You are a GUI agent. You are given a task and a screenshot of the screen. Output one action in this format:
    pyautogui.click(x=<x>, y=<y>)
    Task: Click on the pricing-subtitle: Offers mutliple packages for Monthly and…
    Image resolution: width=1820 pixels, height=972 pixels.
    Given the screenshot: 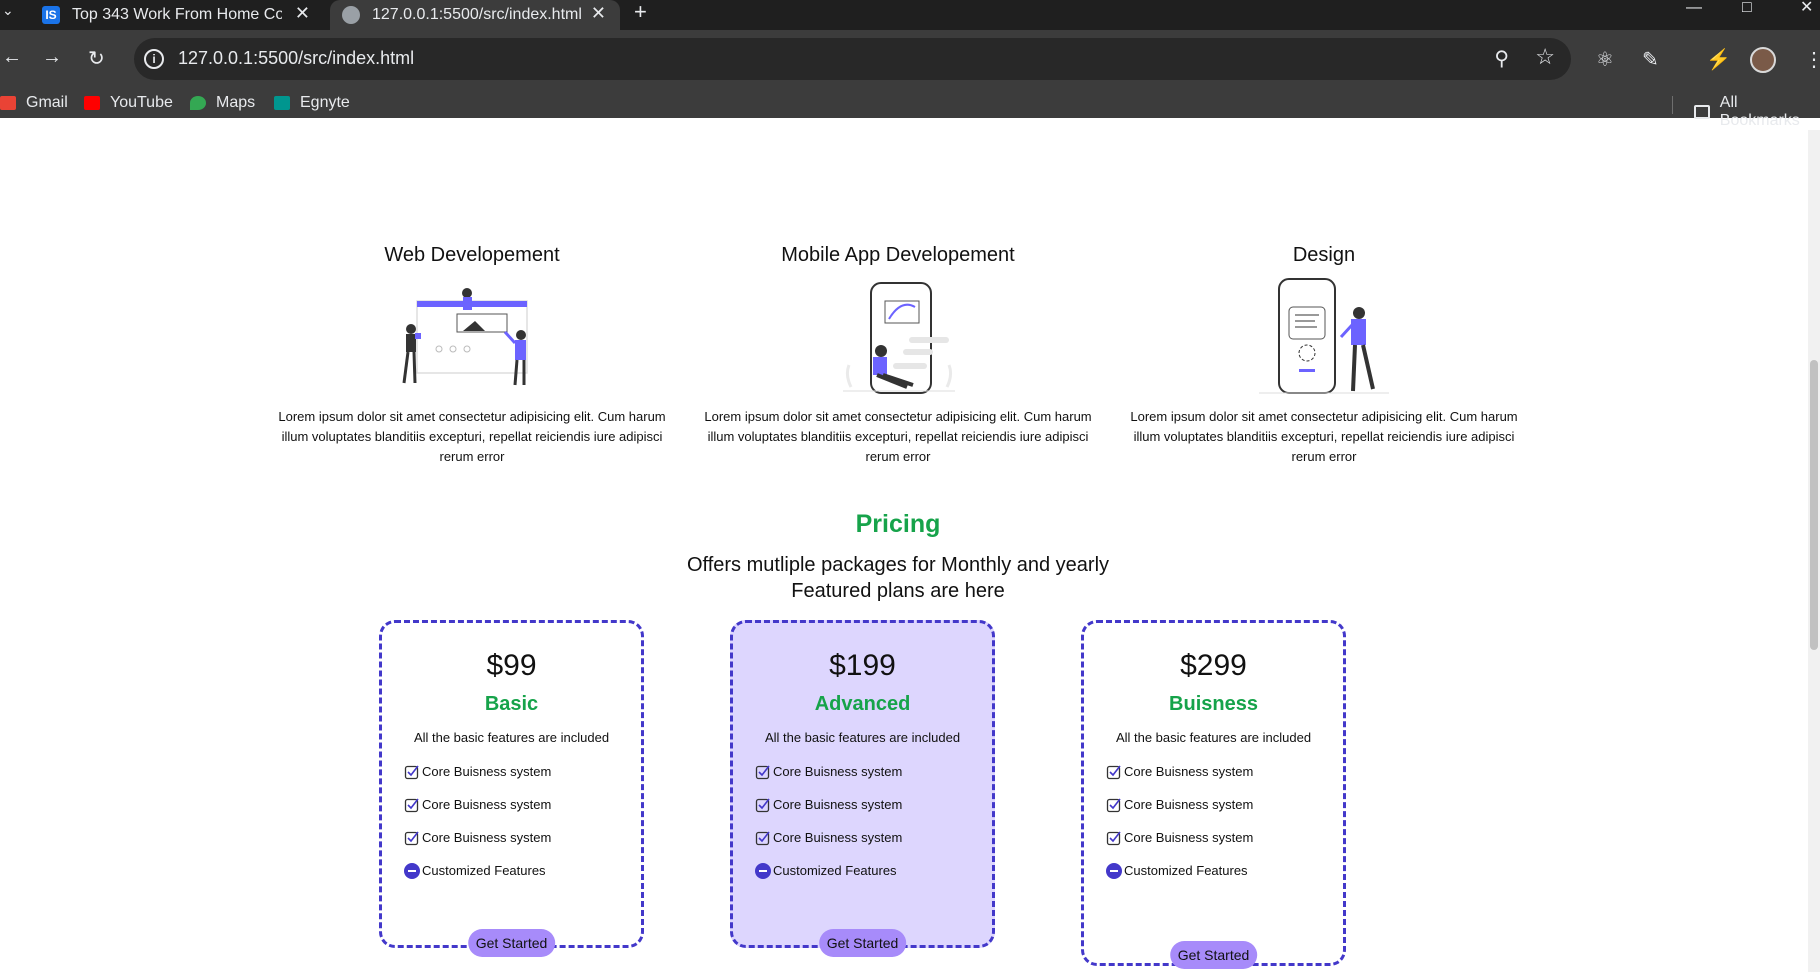 What is the action you would take?
    pyautogui.click(x=898, y=578)
    